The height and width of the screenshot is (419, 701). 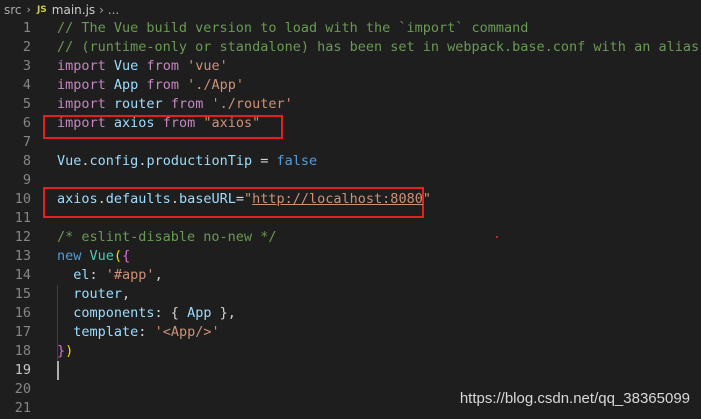 I want to click on code-text: template: '<App/>', so click(x=138, y=332).